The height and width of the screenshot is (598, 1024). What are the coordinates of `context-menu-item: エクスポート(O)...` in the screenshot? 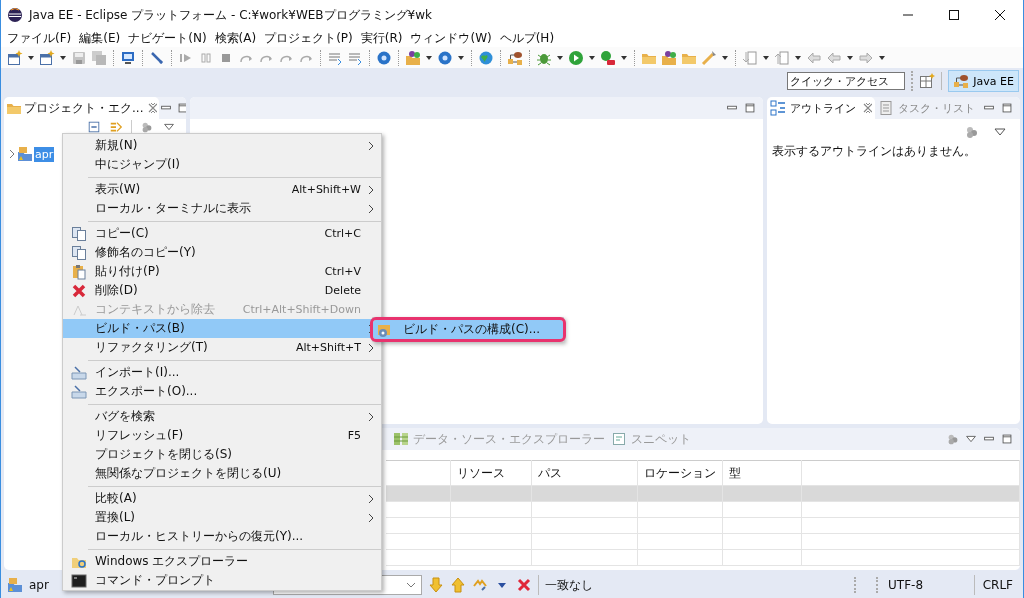 It's located at (222, 391).